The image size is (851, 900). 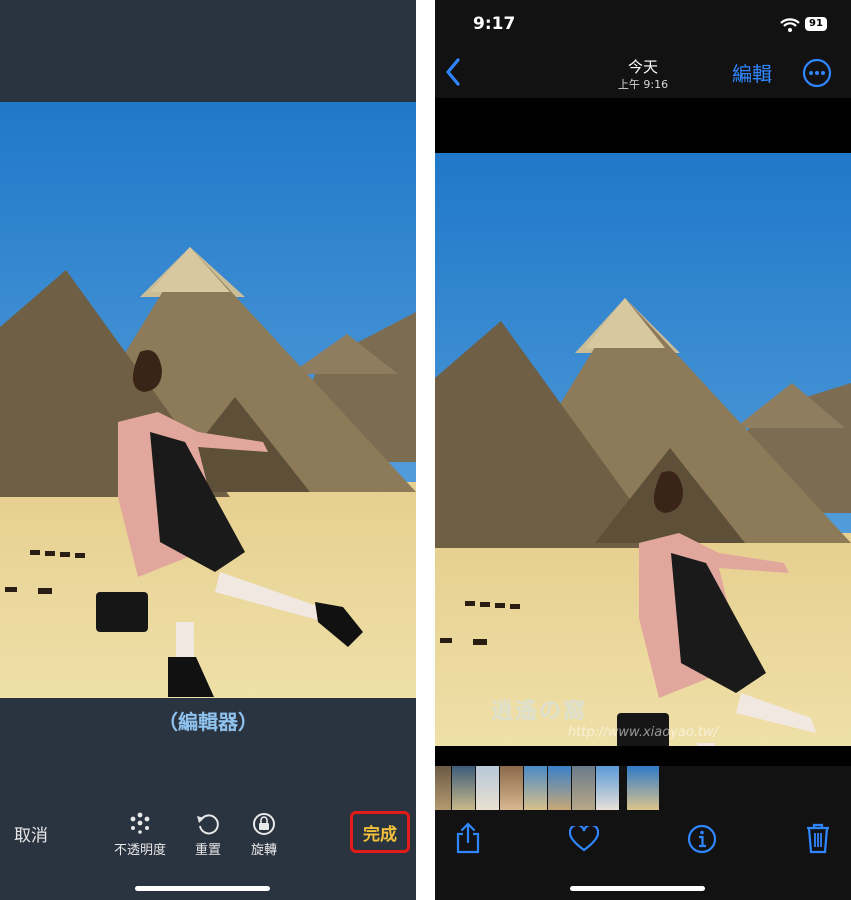 I want to click on done-button: 完成, so click(x=380, y=832).